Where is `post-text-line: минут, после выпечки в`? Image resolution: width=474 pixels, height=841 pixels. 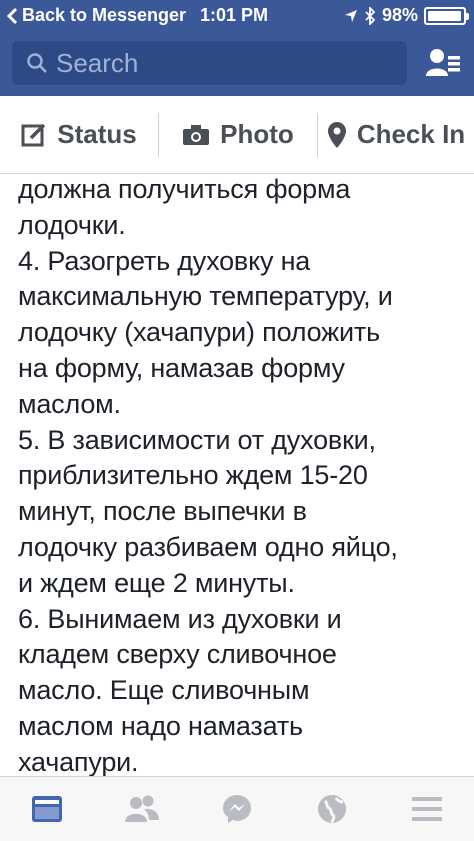 post-text-line: минут, после выпечки в is located at coordinates (162, 511).